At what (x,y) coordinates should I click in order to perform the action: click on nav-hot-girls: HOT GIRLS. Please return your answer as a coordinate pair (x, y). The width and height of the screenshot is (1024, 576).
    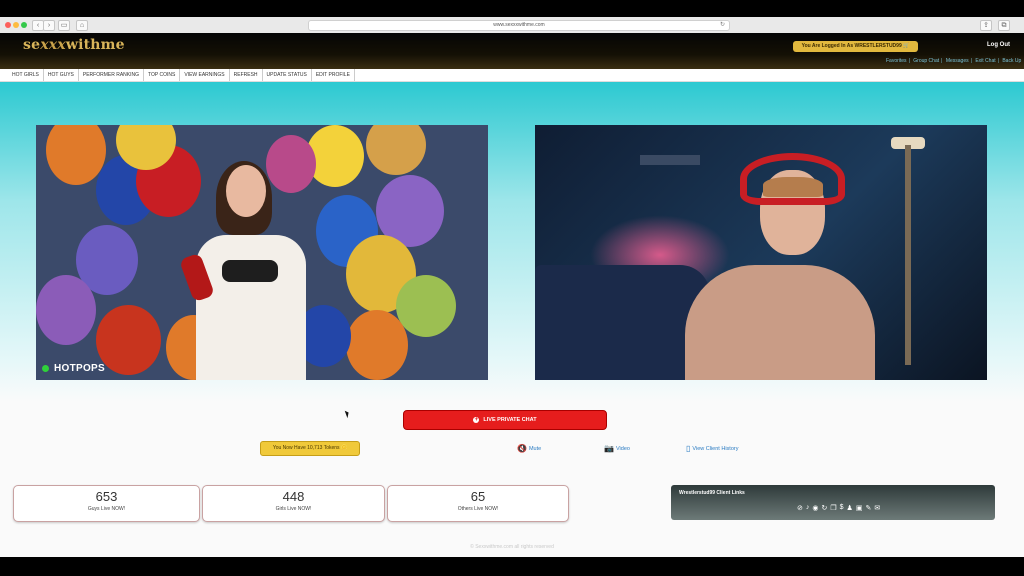
    Looking at the image, I should click on (22, 75).